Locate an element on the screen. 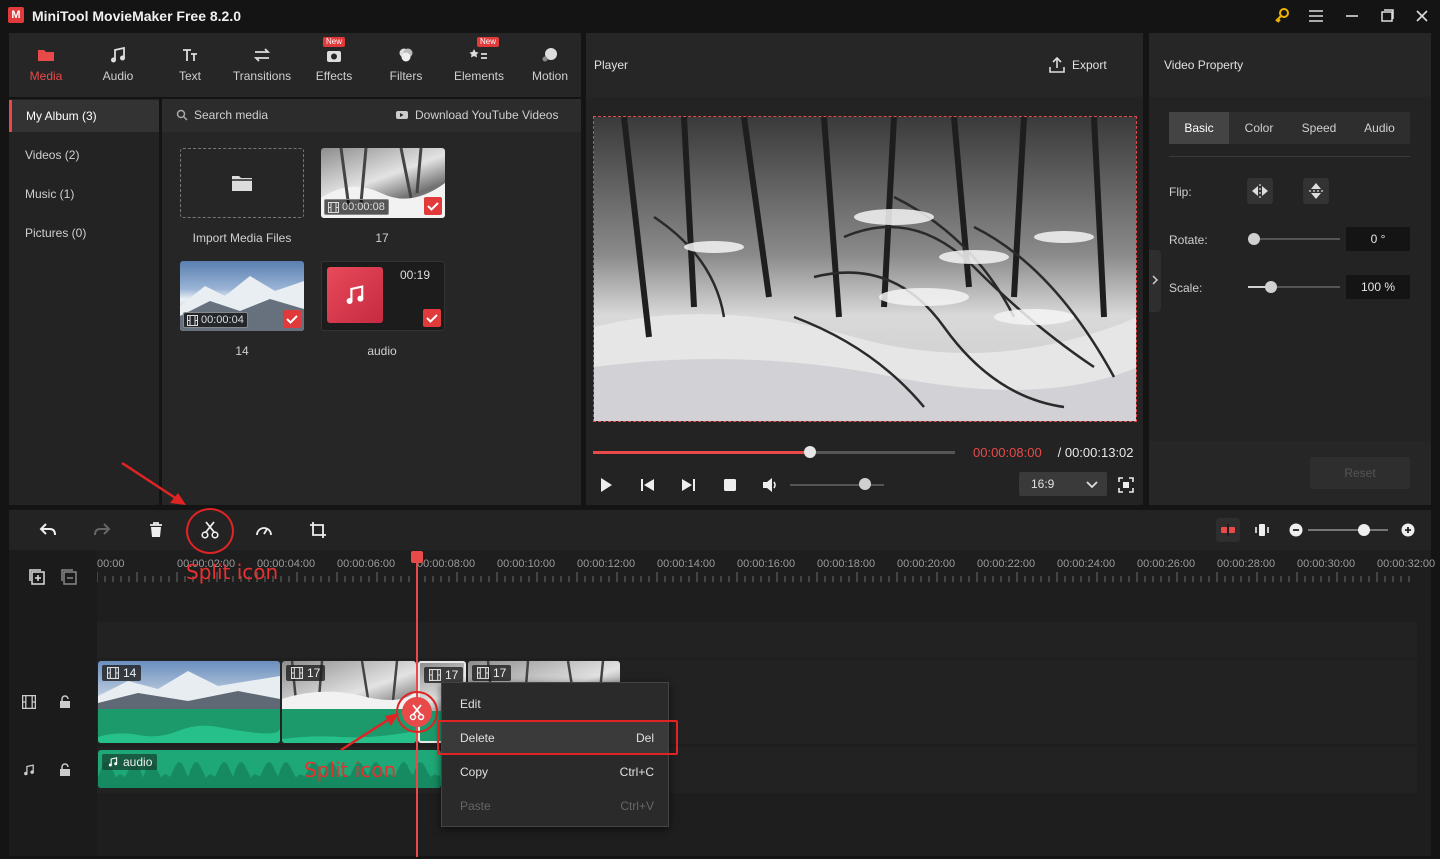 This screenshot has width=1440, height=859. media-thumb-17: 00:00:08 is located at coordinates (383, 183).